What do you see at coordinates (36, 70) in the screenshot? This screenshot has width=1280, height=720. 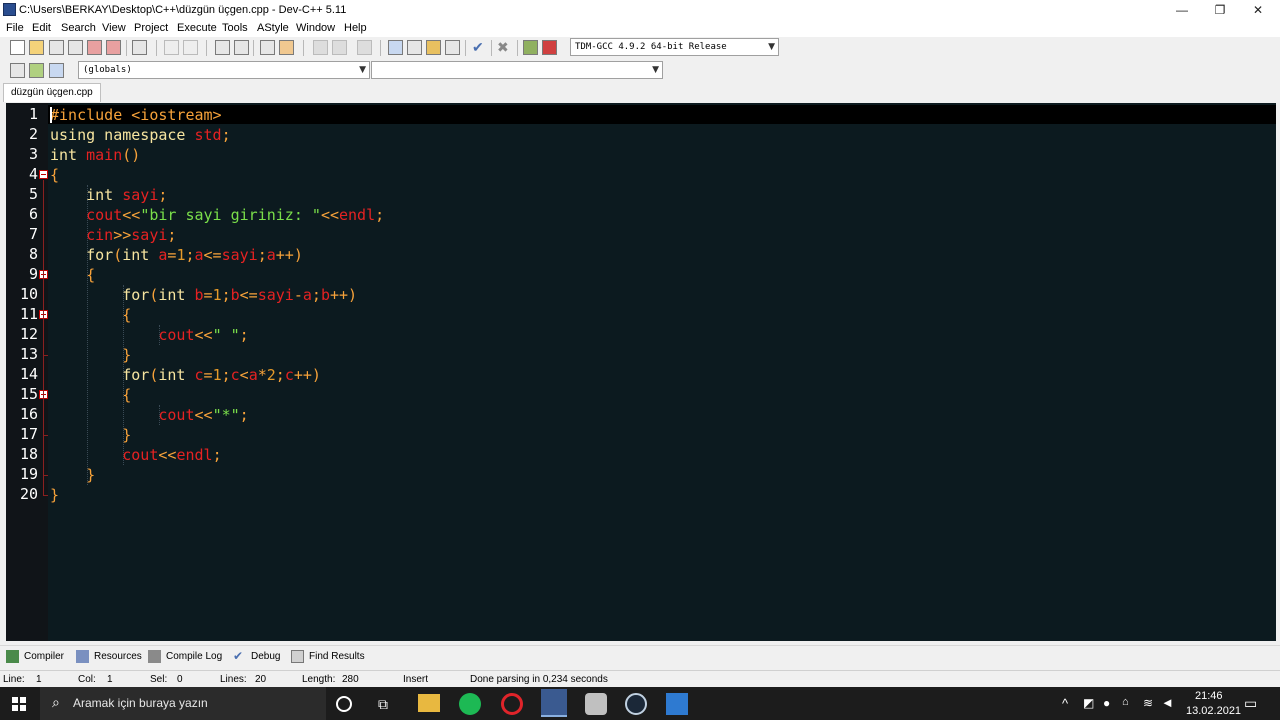 I see `goto-icon` at bounding box center [36, 70].